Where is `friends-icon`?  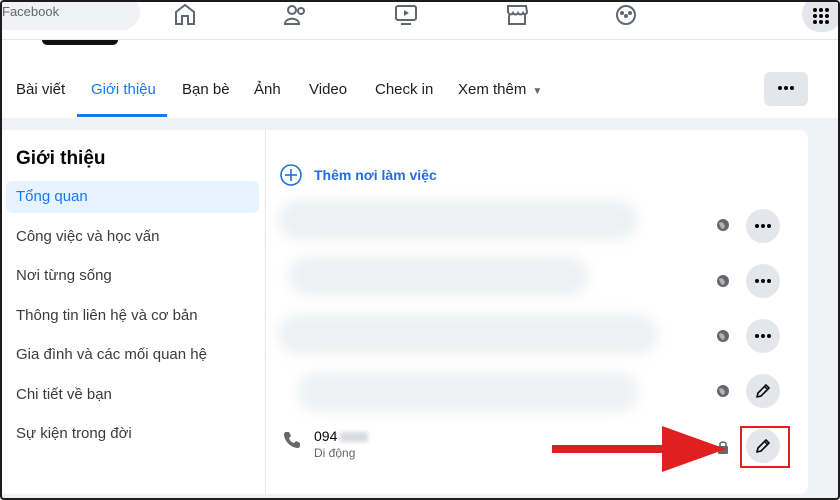 friends-icon is located at coordinates (295, 15).